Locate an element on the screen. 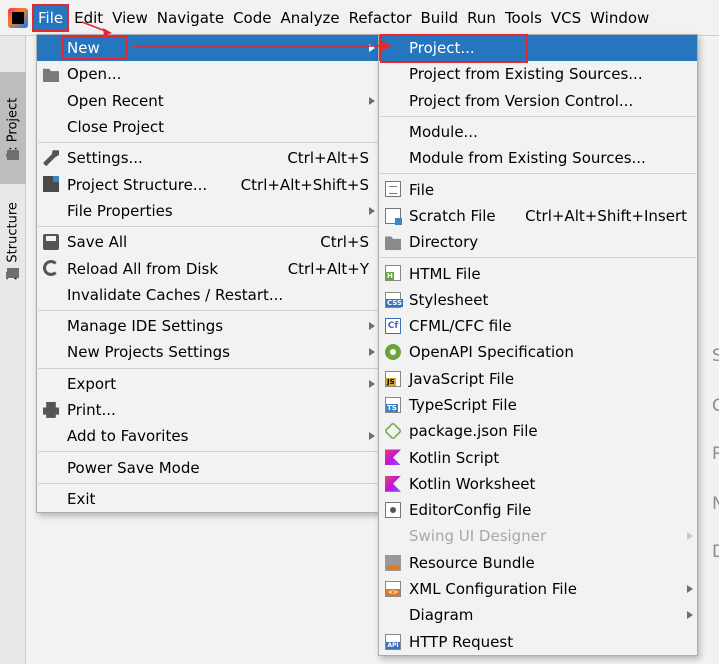  menu-item-project-structure: Project Structure... Ctrl+Alt+Shift+S is located at coordinates (208, 184).